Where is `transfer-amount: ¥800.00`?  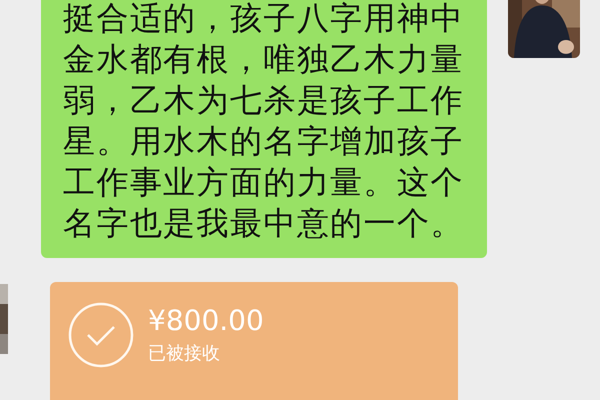
transfer-amount: ¥800.00 is located at coordinates (206, 321).